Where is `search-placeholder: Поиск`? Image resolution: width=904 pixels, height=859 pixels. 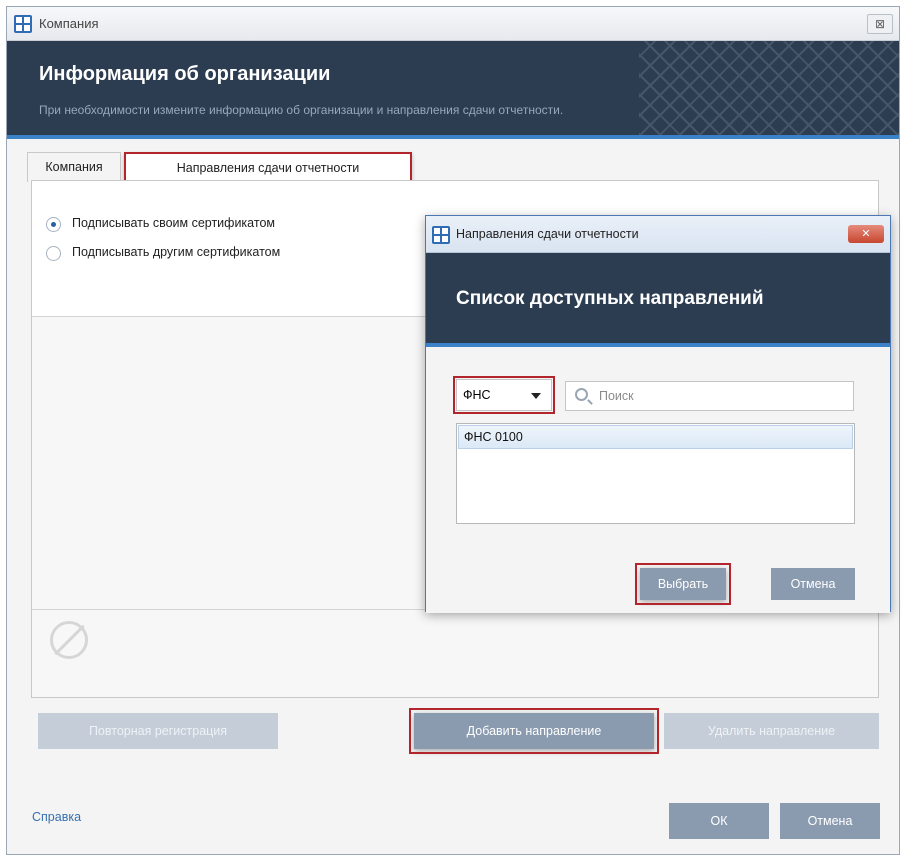
search-placeholder: Поиск is located at coordinates (616, 396).